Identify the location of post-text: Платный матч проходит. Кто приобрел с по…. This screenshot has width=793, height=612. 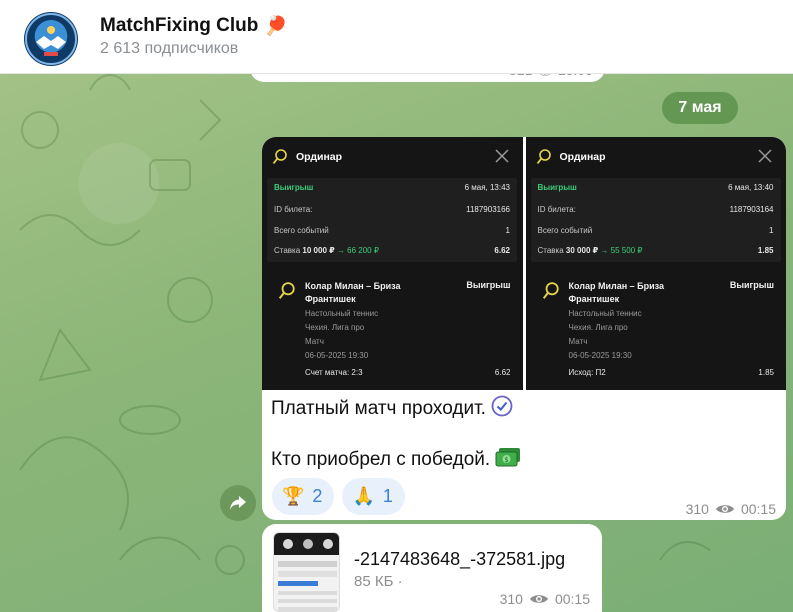
(396, 433).